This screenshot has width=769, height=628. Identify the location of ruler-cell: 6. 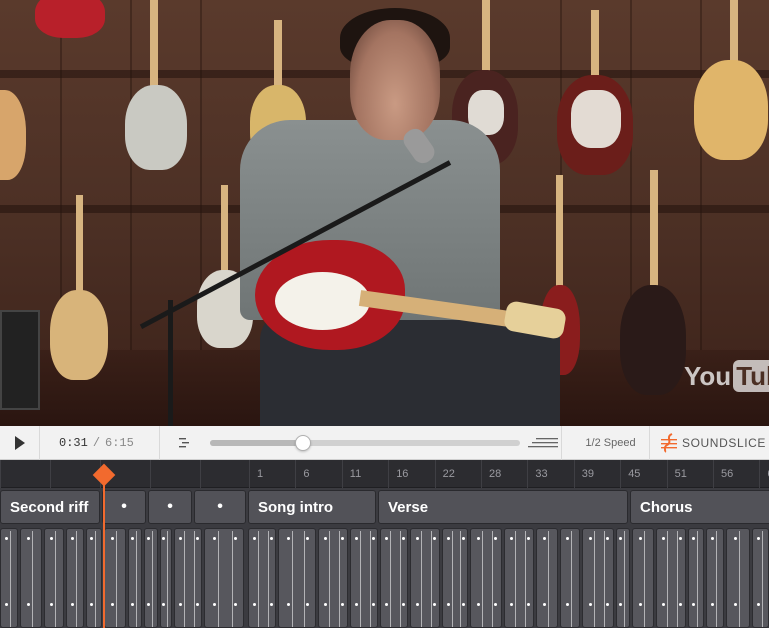
(318, 474).